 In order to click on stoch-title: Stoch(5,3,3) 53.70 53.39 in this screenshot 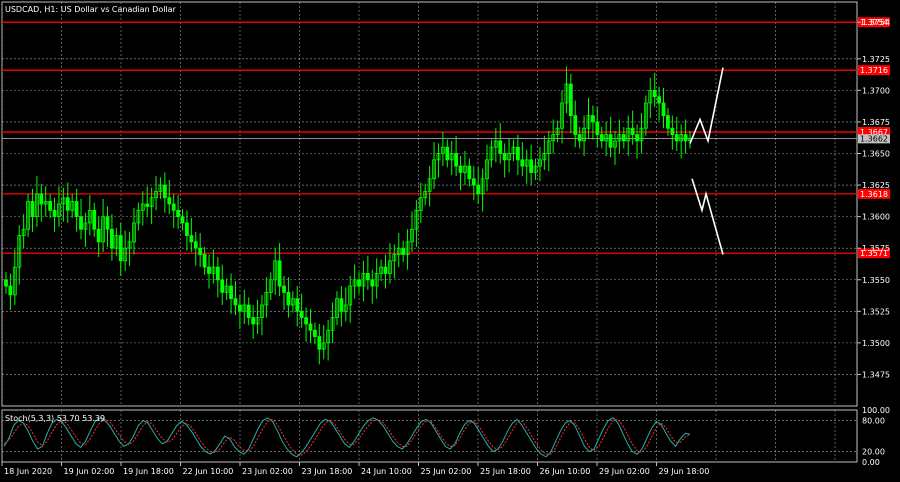, I will do `click(55, 418)`.